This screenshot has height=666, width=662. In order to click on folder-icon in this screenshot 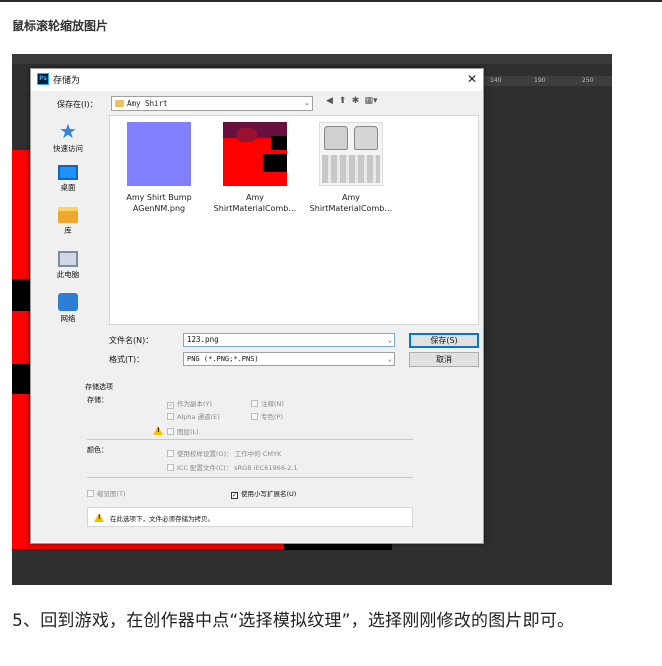, I will do `click(119, 103)`.